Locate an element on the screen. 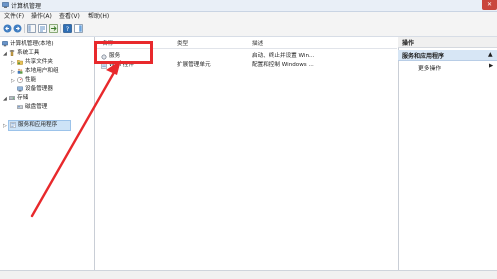  computer-icon is located at coordinates (5, 44).